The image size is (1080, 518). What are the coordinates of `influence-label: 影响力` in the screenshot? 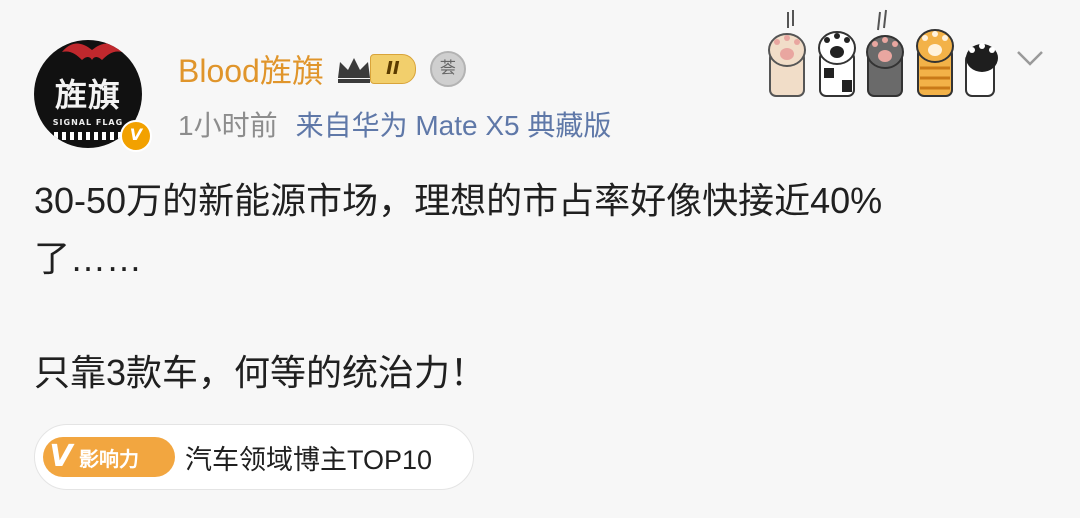 It's located at (109, 458).